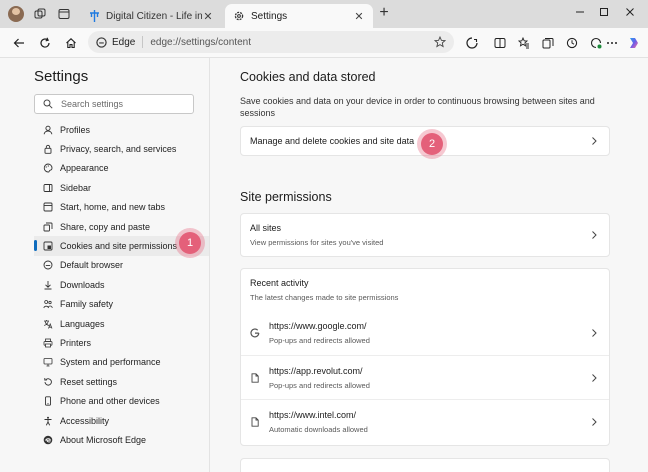 This screenshot has height=472, width=648. What do you see at coordinates (122, 187) in the screenshot?
I see `sidebar-item-sidebar: Sidebar` at bounding box center [122, 187].